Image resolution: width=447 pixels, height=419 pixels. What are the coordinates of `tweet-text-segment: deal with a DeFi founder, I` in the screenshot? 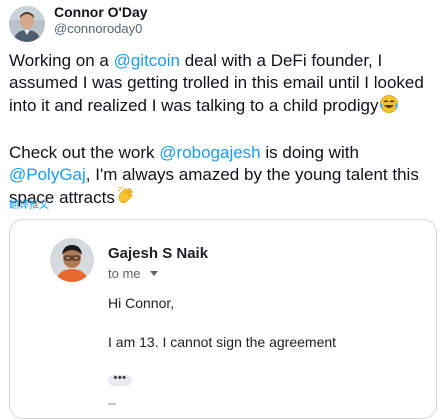 It's located at (281, 60).